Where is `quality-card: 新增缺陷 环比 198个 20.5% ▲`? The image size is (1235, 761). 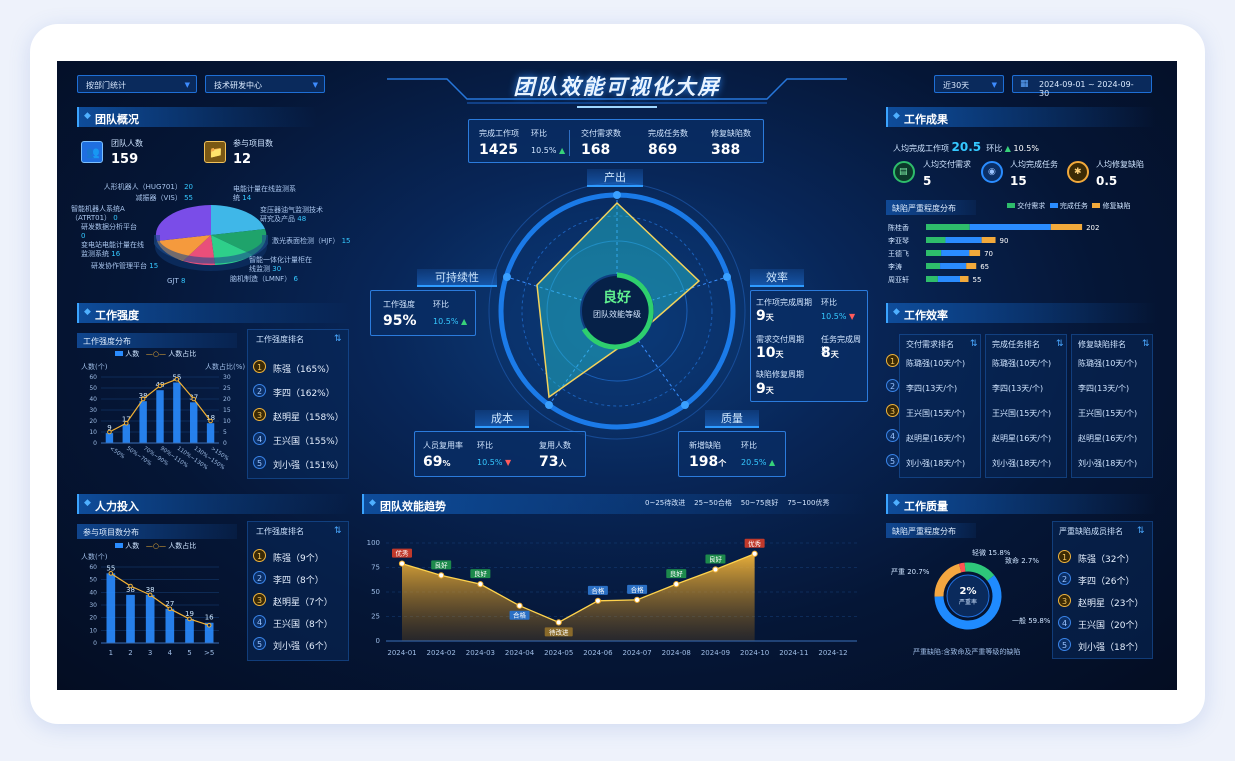
quality-card: 新增缺陷 环比 198个 20.5% ▲ is located at coordinates (732, 454).